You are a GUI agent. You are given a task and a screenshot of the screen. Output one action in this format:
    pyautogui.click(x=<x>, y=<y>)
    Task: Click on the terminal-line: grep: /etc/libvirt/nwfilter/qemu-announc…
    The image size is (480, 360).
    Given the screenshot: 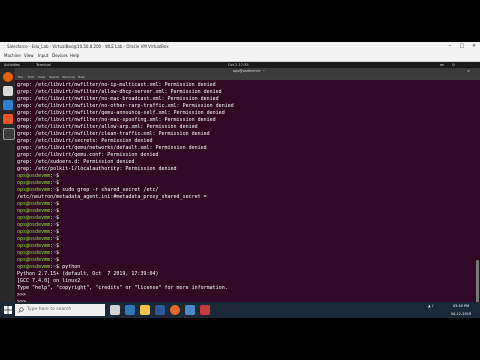 What is the action you would take?
    pyautogui.click(x=121, y=113)
    